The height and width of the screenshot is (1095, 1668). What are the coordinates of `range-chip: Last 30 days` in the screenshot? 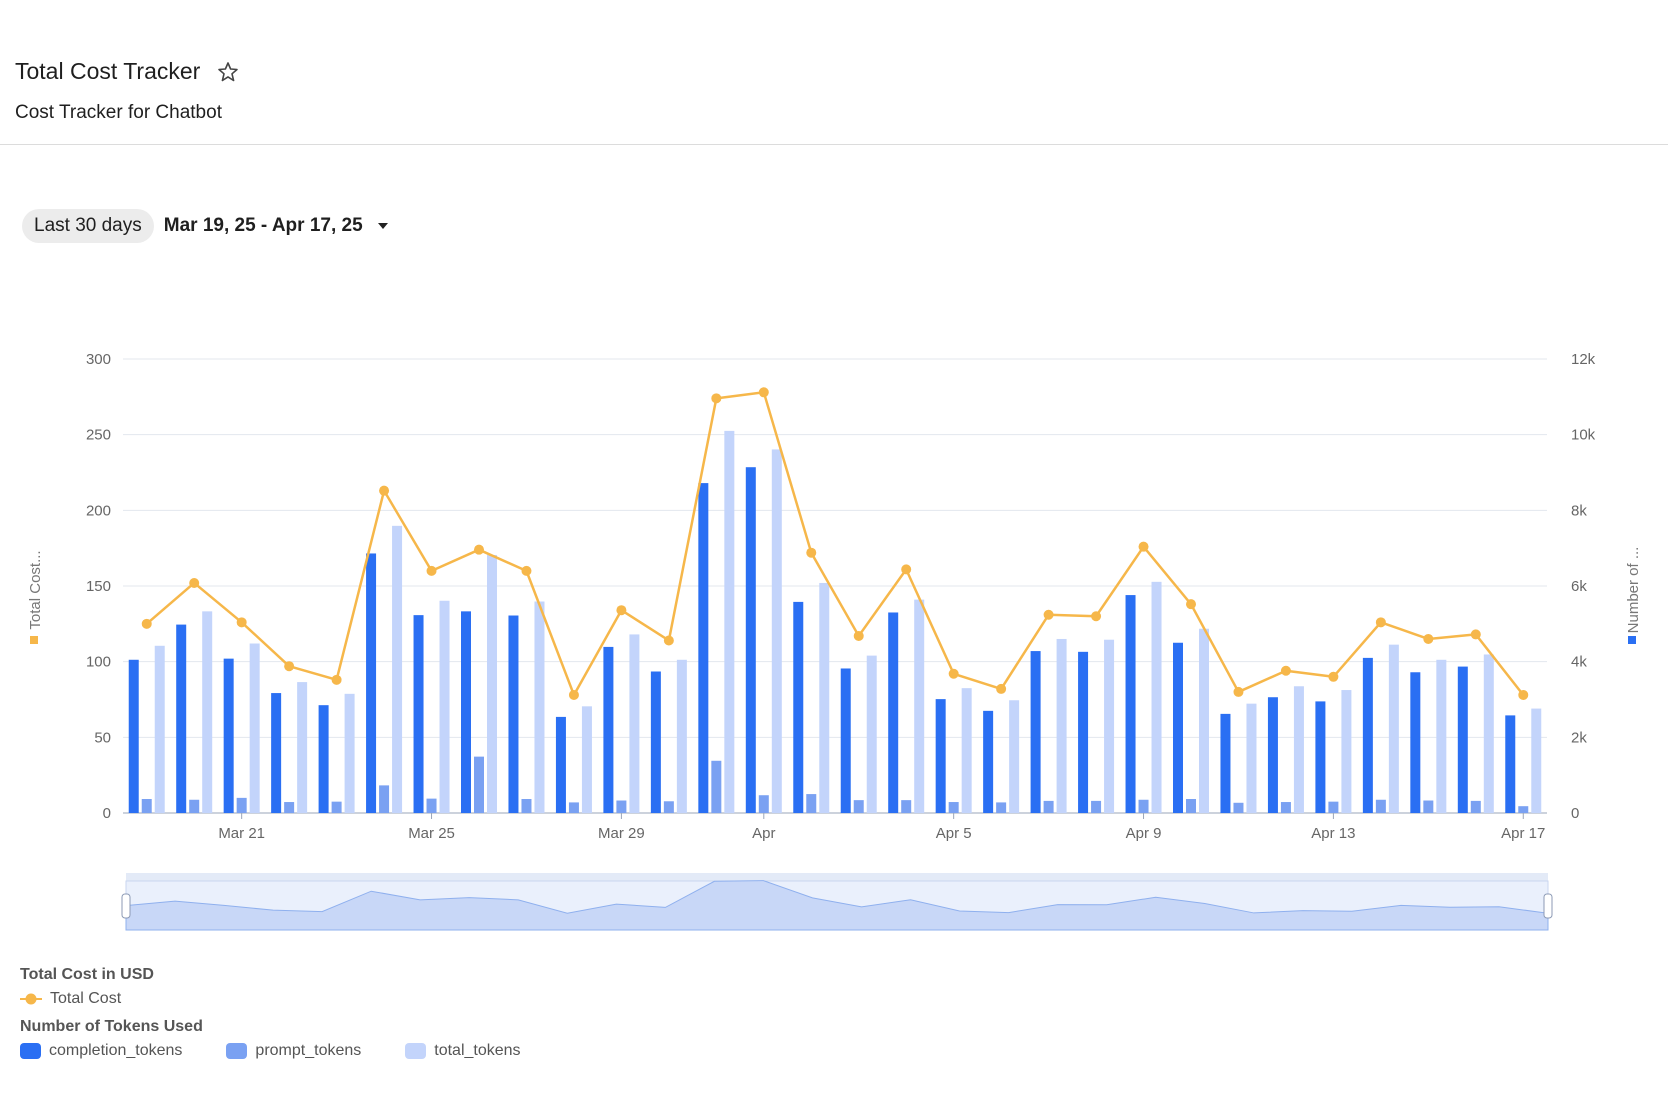 It's located at (88, 226).